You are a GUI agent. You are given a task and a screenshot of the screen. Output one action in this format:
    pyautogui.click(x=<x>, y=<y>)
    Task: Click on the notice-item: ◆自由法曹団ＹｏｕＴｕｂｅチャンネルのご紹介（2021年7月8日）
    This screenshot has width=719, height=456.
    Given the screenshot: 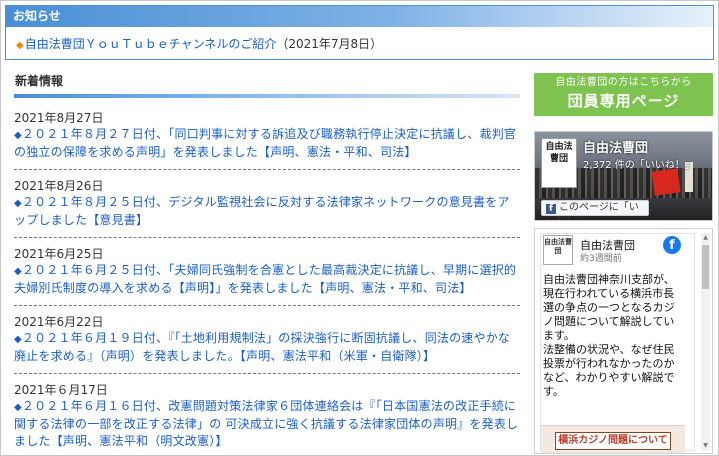 What is the action you would take?
    pyautogui.click(x=359, y=40)
    